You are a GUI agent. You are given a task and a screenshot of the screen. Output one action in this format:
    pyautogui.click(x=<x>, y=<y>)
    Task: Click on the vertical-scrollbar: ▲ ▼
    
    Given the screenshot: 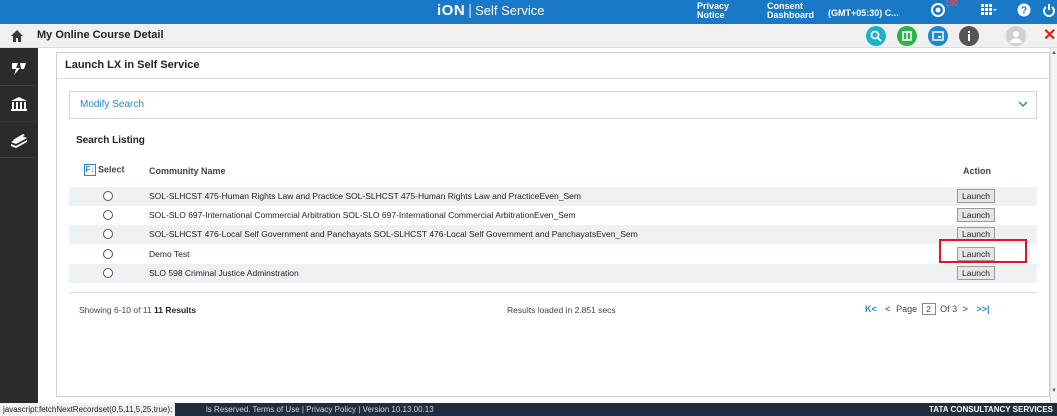 What is the action you would take?
    pyautogui.click(x=1053, y=225)
    